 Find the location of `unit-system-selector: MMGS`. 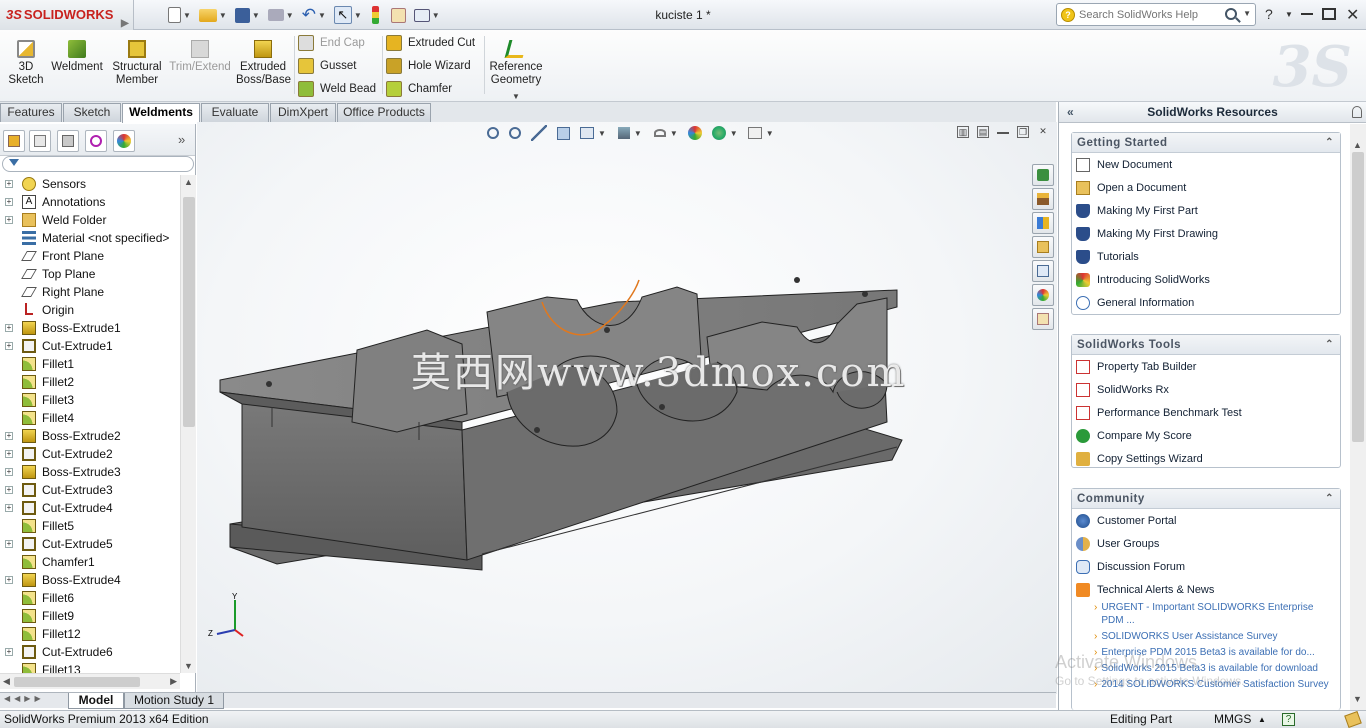

unit-system-selector: MMGS is located at coordinates (1232, 719).